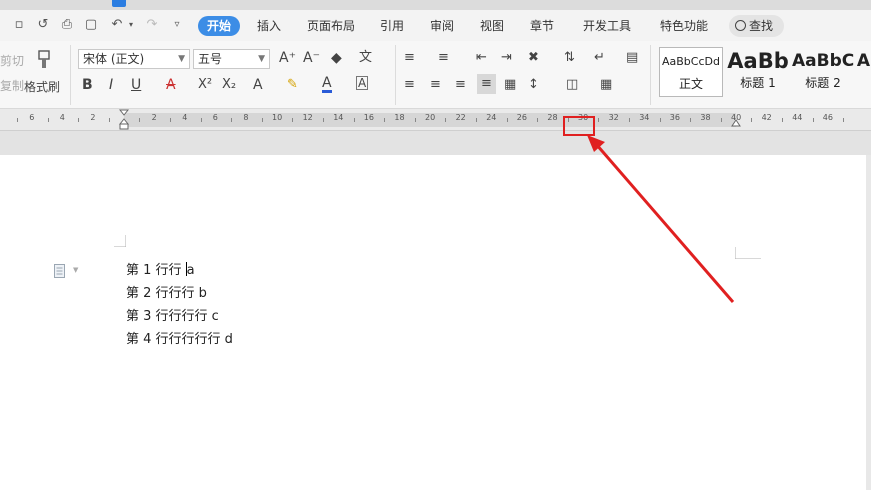  What do you see at coordinates (171, 85) in the screenshot?
I see `strikethrough-icon: A` at bounding box center [171, 85].